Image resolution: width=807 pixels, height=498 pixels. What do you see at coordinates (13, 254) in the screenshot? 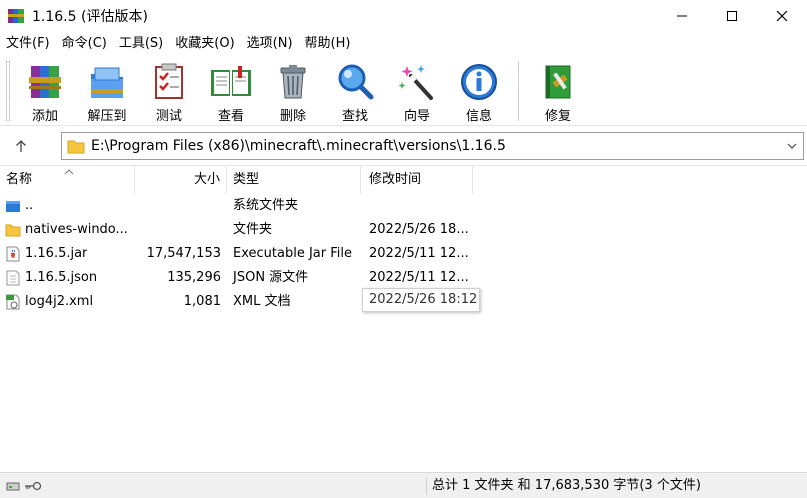
I see `jar-file-icon` at bounding box center [13, 254].